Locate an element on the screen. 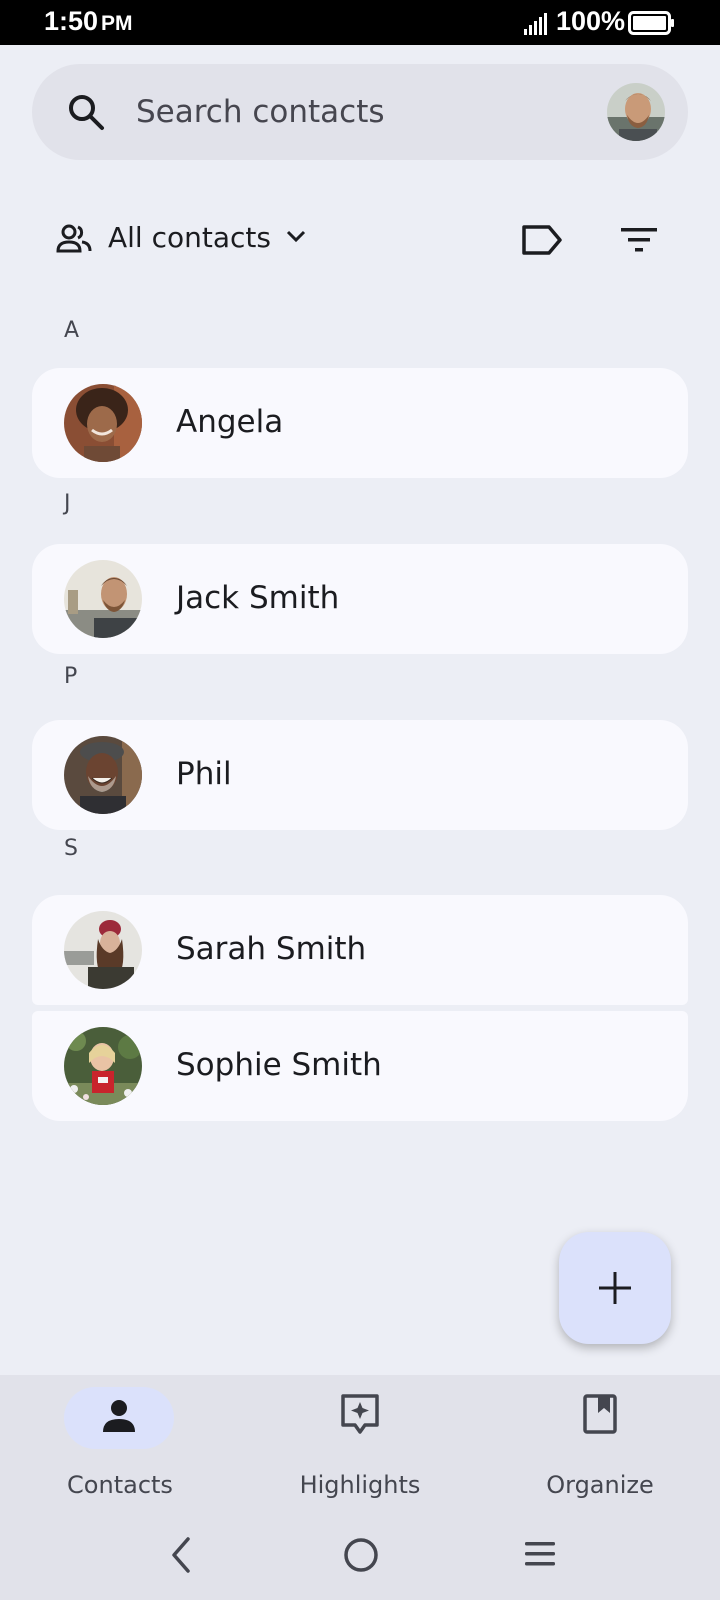  home-icon is located at coordinates (361, 1555).